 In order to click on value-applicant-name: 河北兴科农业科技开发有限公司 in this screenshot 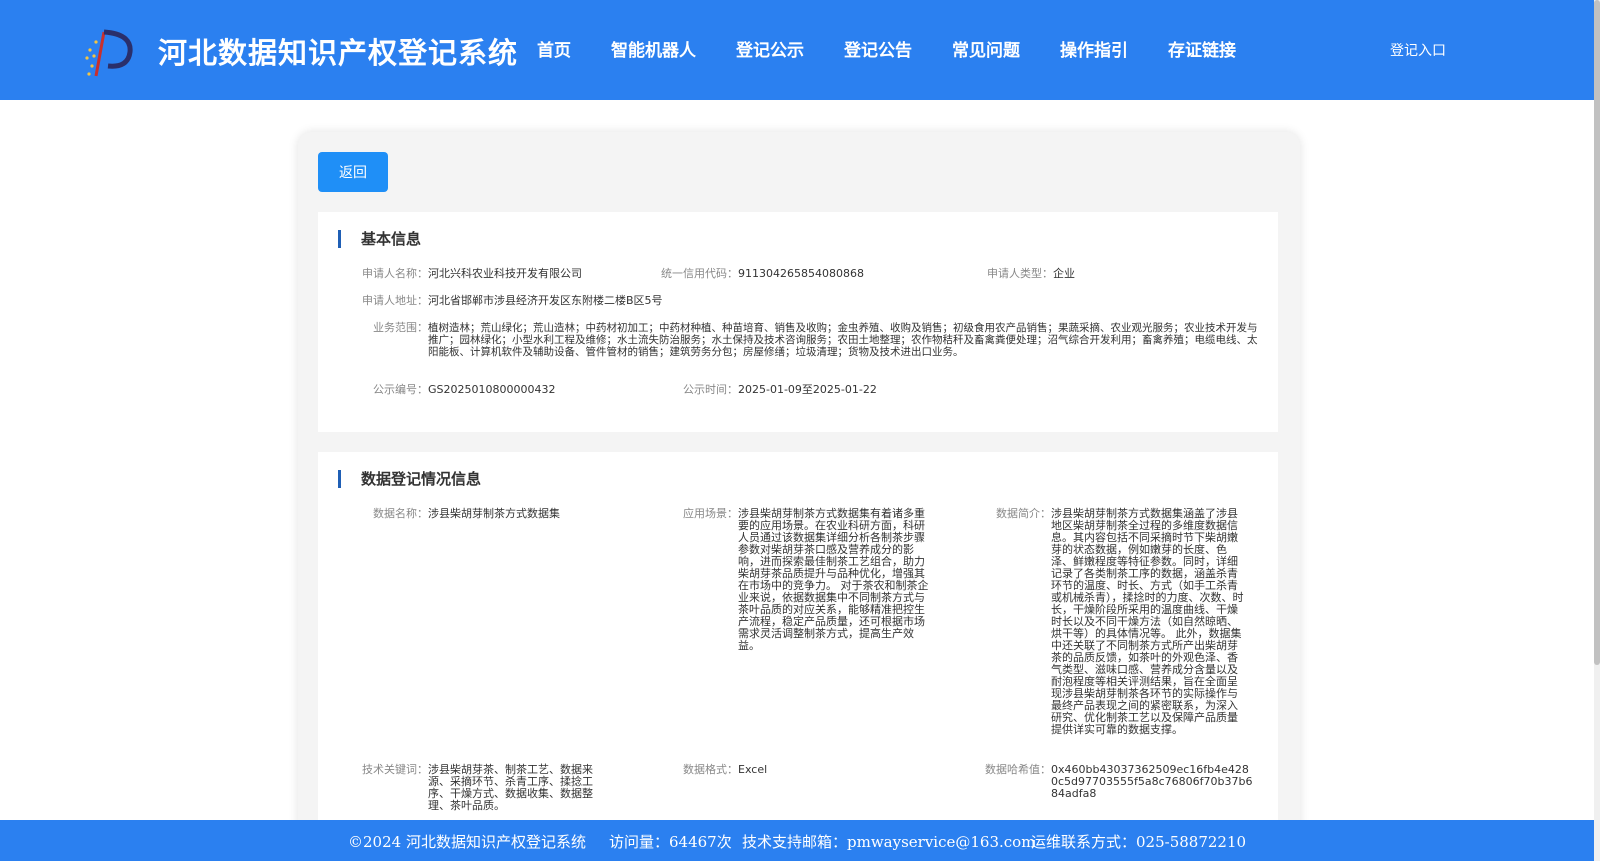, I will do `click(505, 273)`.